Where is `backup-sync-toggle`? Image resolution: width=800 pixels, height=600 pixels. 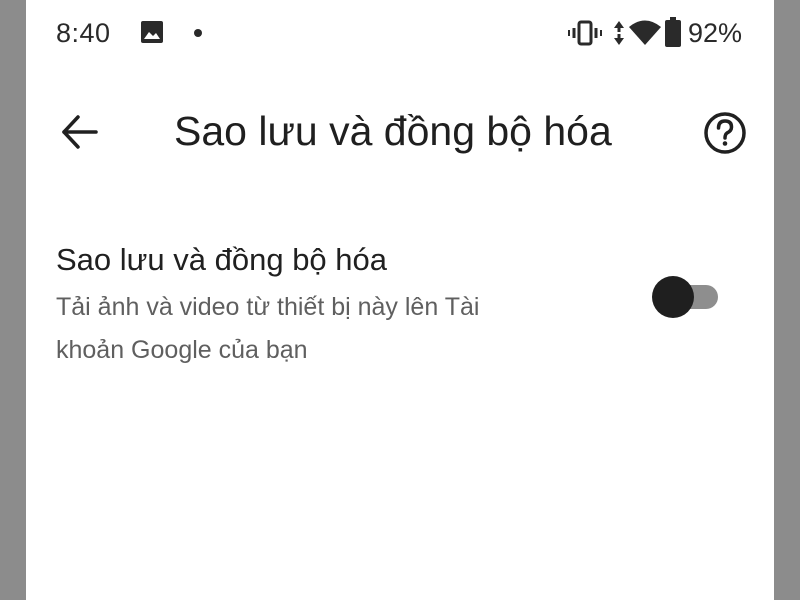
backup-sync-toggle is located at coordinates (687, 297).